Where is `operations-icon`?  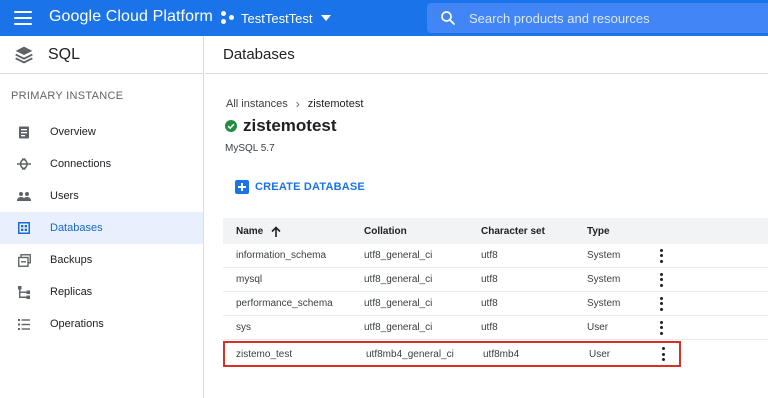
operations-icon is located at coordinates (24, 324).